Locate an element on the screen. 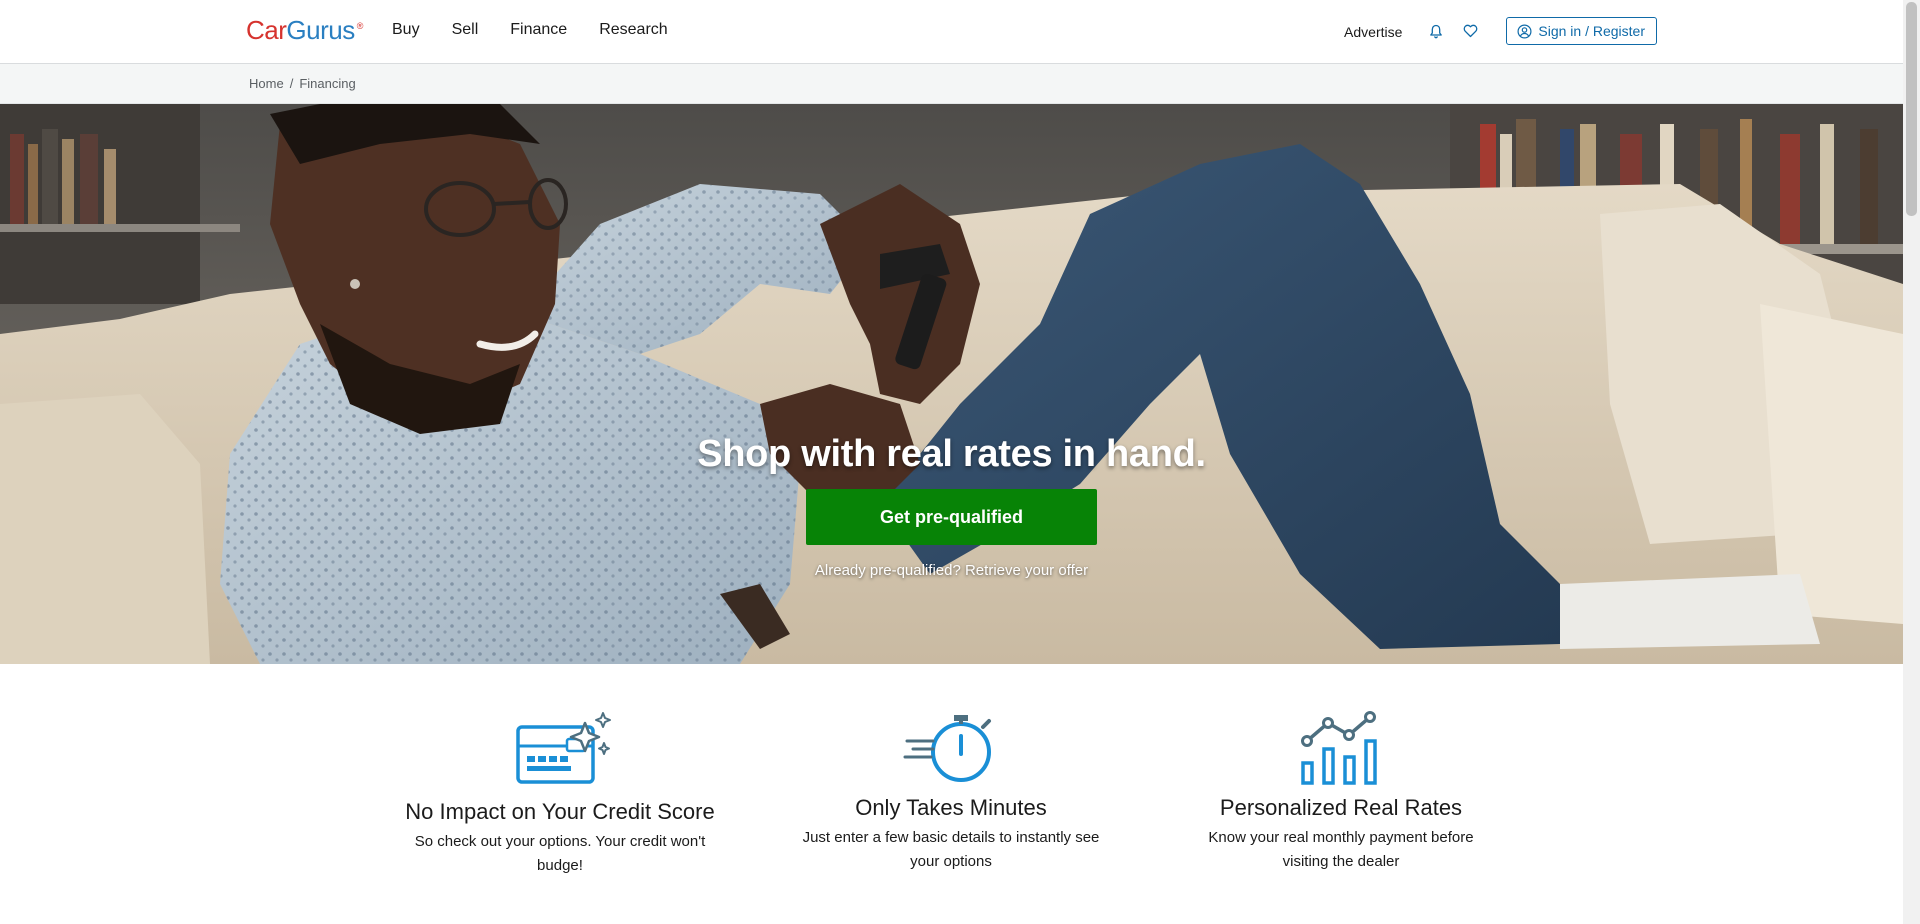 The height and width of the screenshot is (924, 1920). nav-buy: Buy is located at coordinates (406, 30).